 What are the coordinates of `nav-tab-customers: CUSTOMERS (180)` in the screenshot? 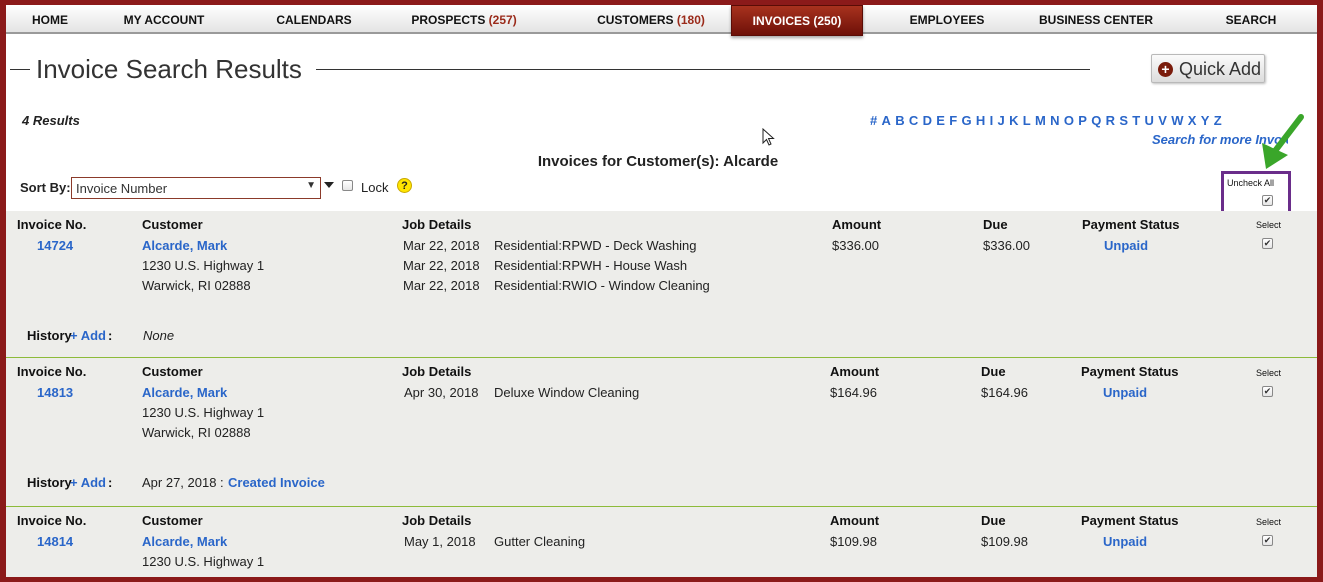 It's located at (651, 19).